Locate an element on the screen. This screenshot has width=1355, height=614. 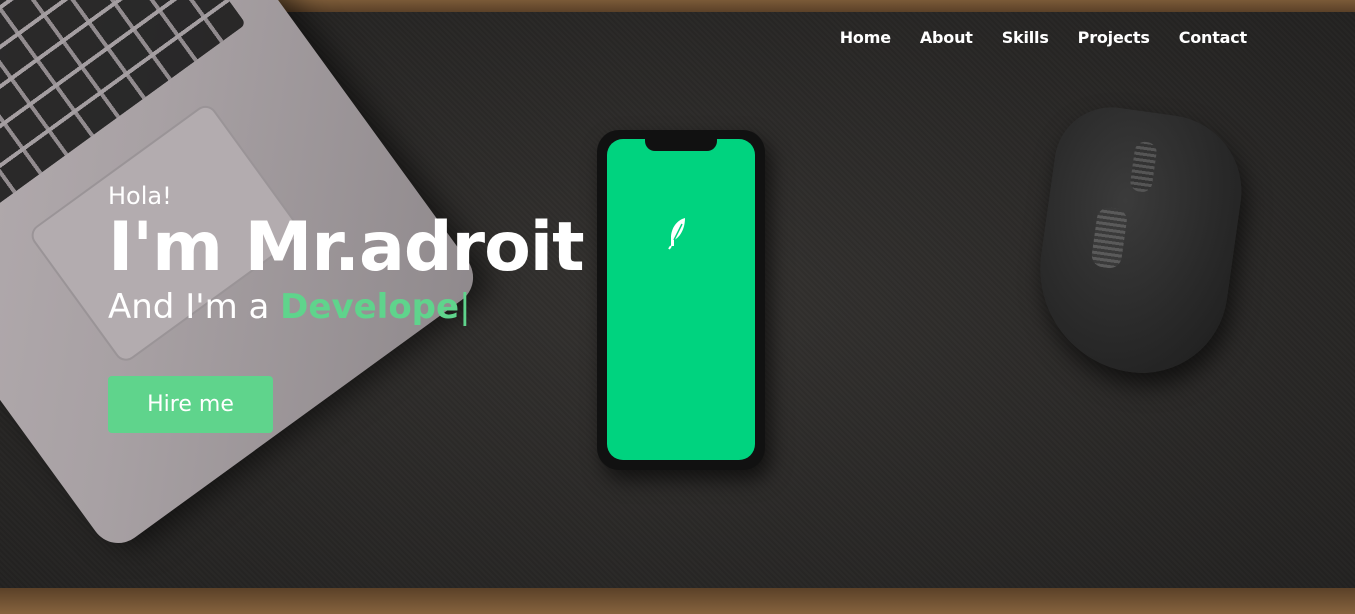
nav-contact: Contact is located at coordinates (1213, 37).